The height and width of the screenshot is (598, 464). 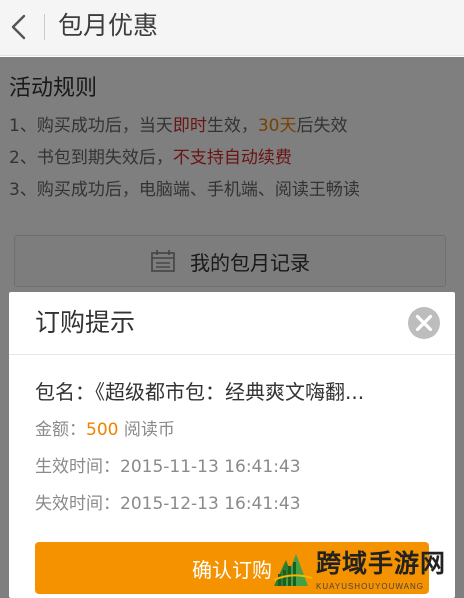 What do you see at coordinates (424, 323) in the screenshot?
I see `close-icon` at bounding box center [424, 323].